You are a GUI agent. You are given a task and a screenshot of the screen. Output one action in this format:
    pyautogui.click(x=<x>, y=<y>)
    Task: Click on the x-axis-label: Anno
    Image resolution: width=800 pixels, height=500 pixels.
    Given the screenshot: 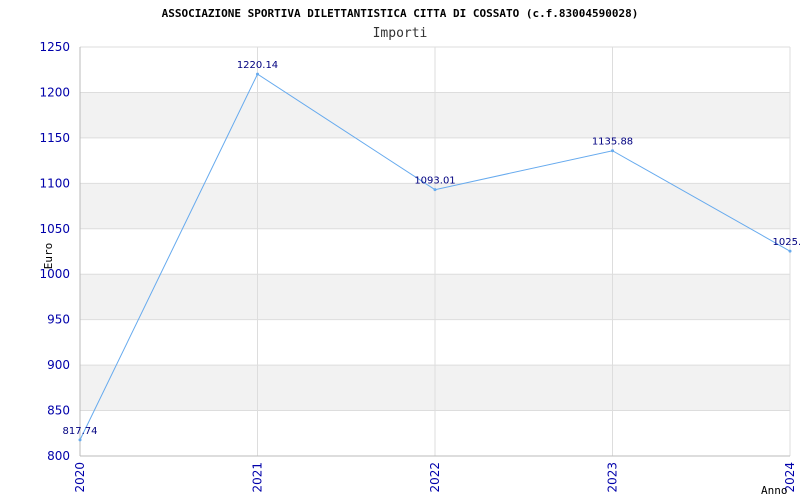 What is the action you would take?
    pyautogui.click(x=774, y=490)
    